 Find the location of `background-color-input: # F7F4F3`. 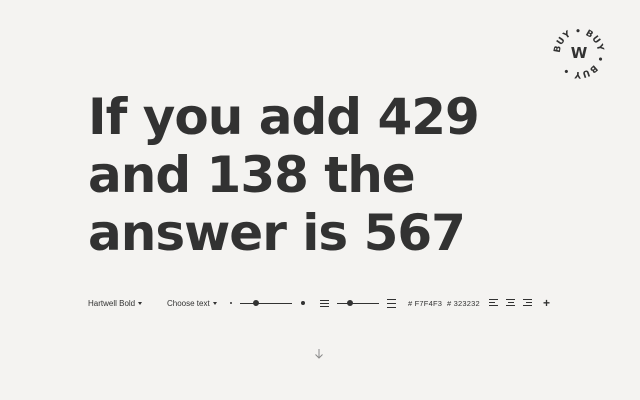

background-color-input: # F7F4F3 is located at coordinates (425, 303).